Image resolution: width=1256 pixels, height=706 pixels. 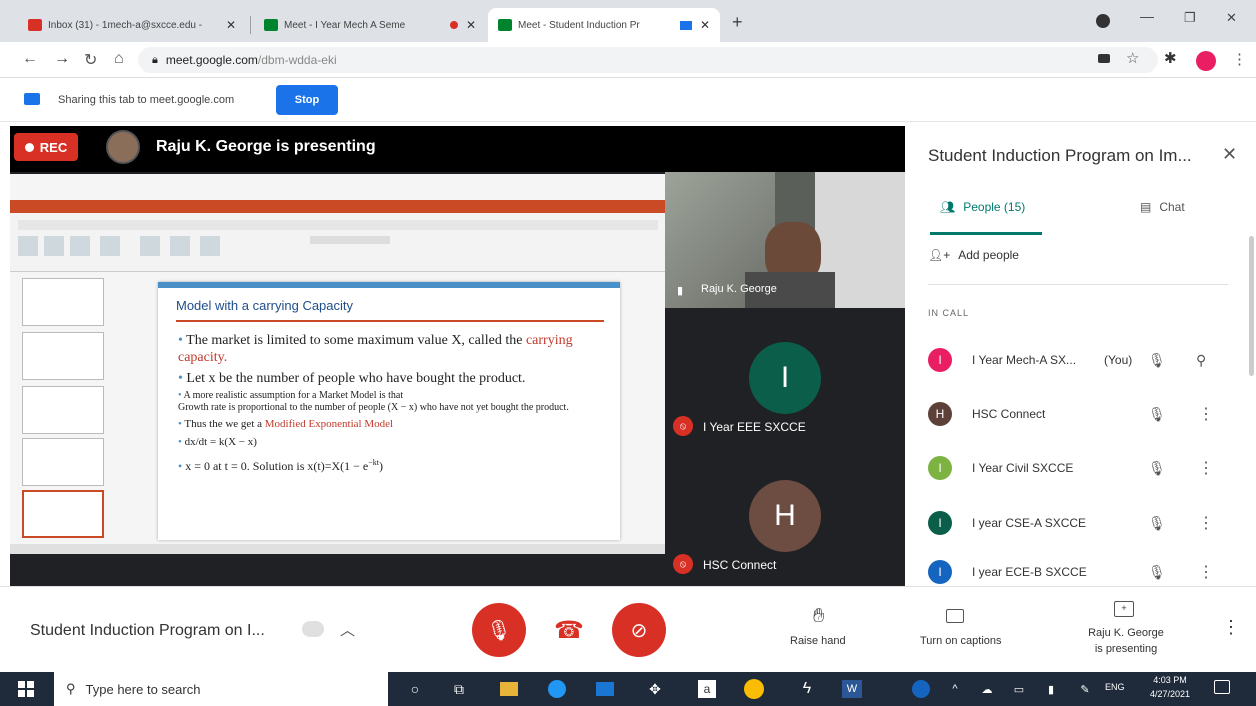 I want to click on task-view-icon: ⧉, so click(x=459, y=689).